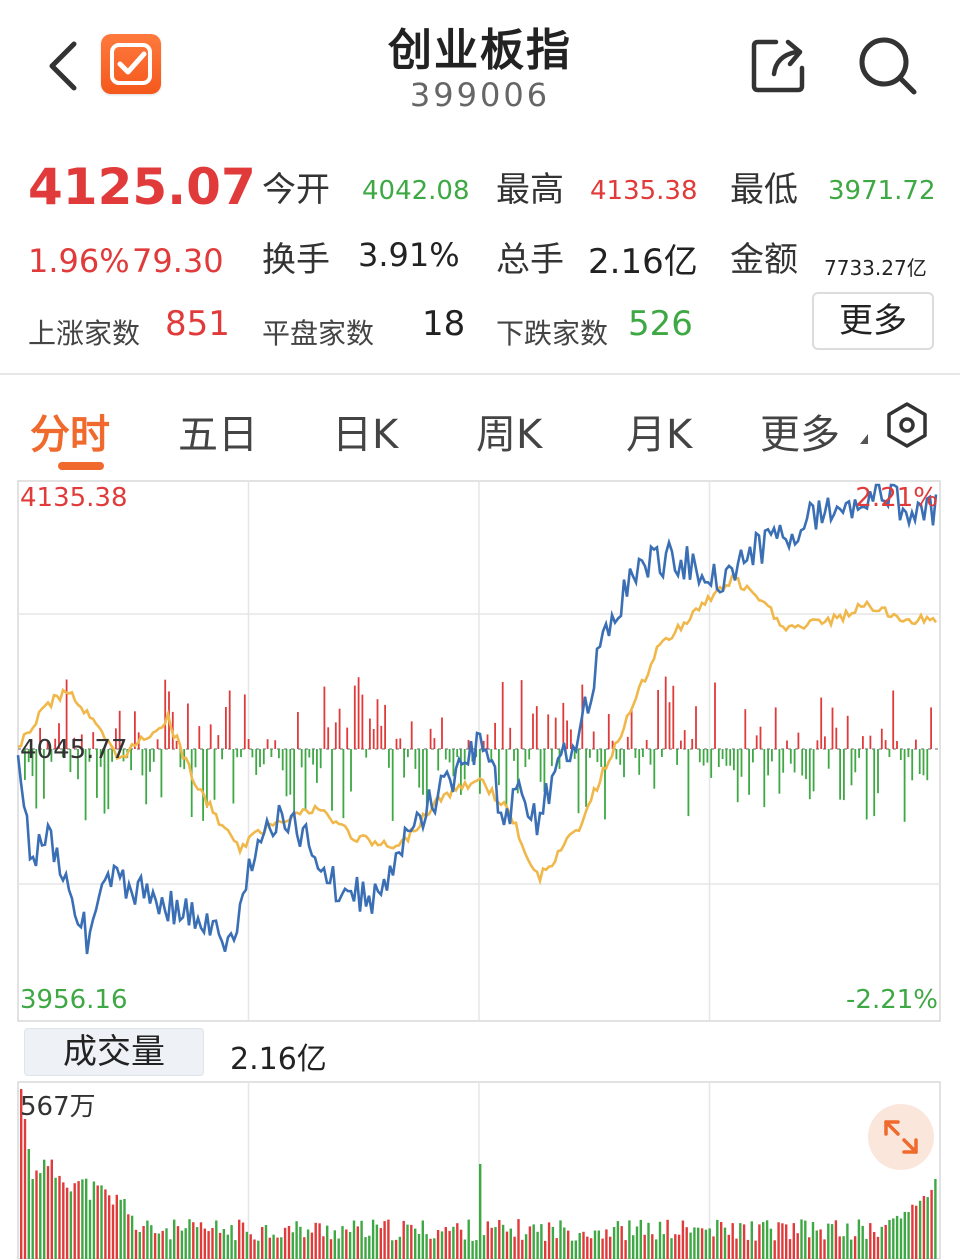  I want to click on more-quote-button: 更多, so click(873, 321).